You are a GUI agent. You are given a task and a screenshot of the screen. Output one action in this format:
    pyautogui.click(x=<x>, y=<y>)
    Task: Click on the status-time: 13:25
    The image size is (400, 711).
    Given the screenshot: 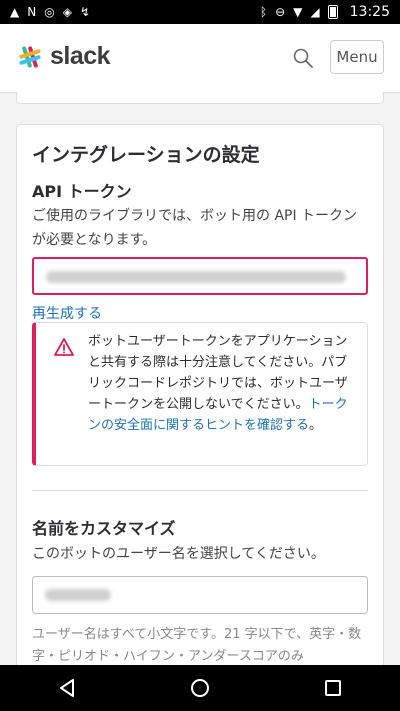 What is the action you would take?
    pyautogui.click(x=369, y=12)
    